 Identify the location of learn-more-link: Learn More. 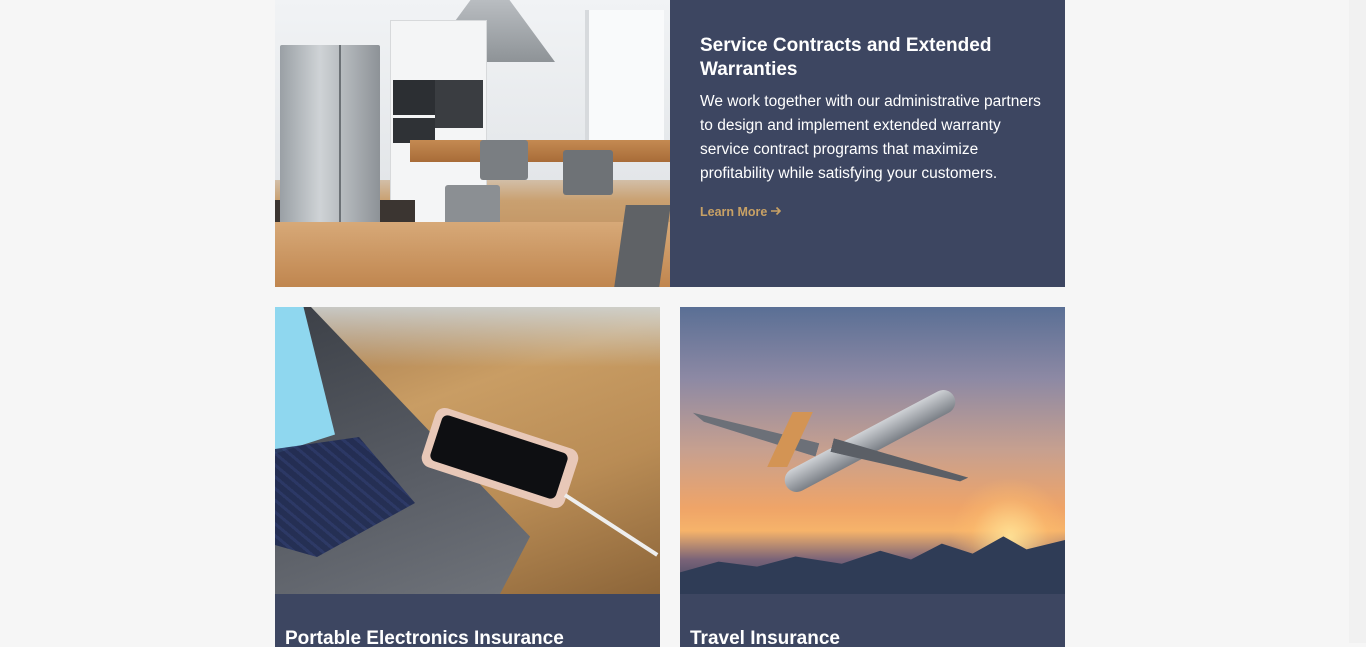
(741, 211).